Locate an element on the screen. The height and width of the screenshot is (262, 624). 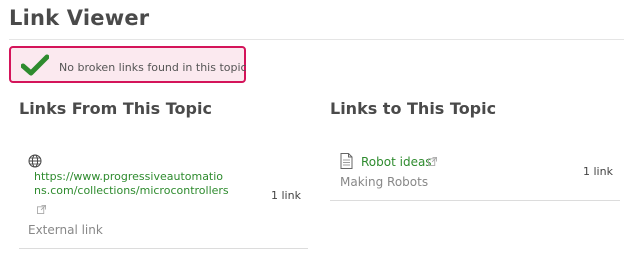
links-to-heading: Links to This Topic is located at coordinates (413, 108).